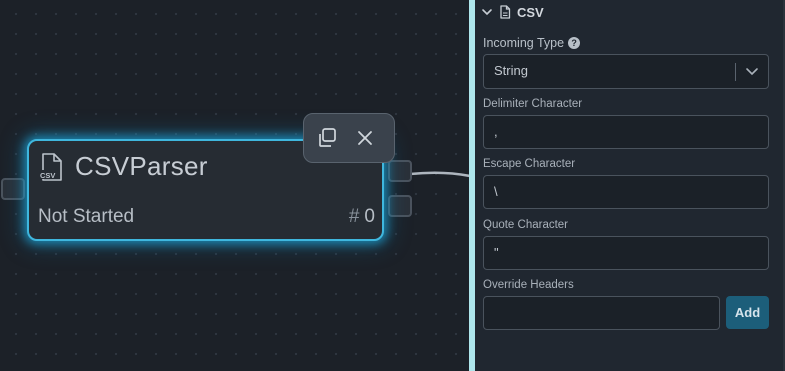 This screenshot has height=371, width=785. I want to click on node-input-port, so click(13, 189).